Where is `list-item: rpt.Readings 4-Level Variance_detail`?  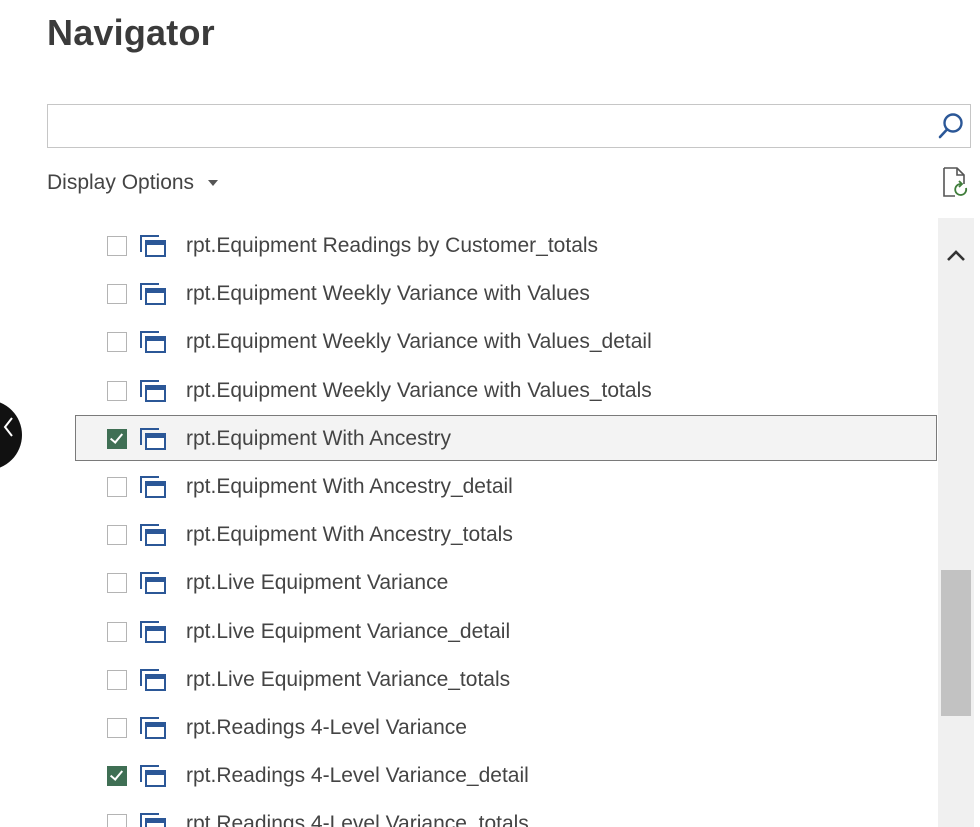 list-item: rpt.Readings 4-Level Variance_detail is located at coordinates (506, 775).